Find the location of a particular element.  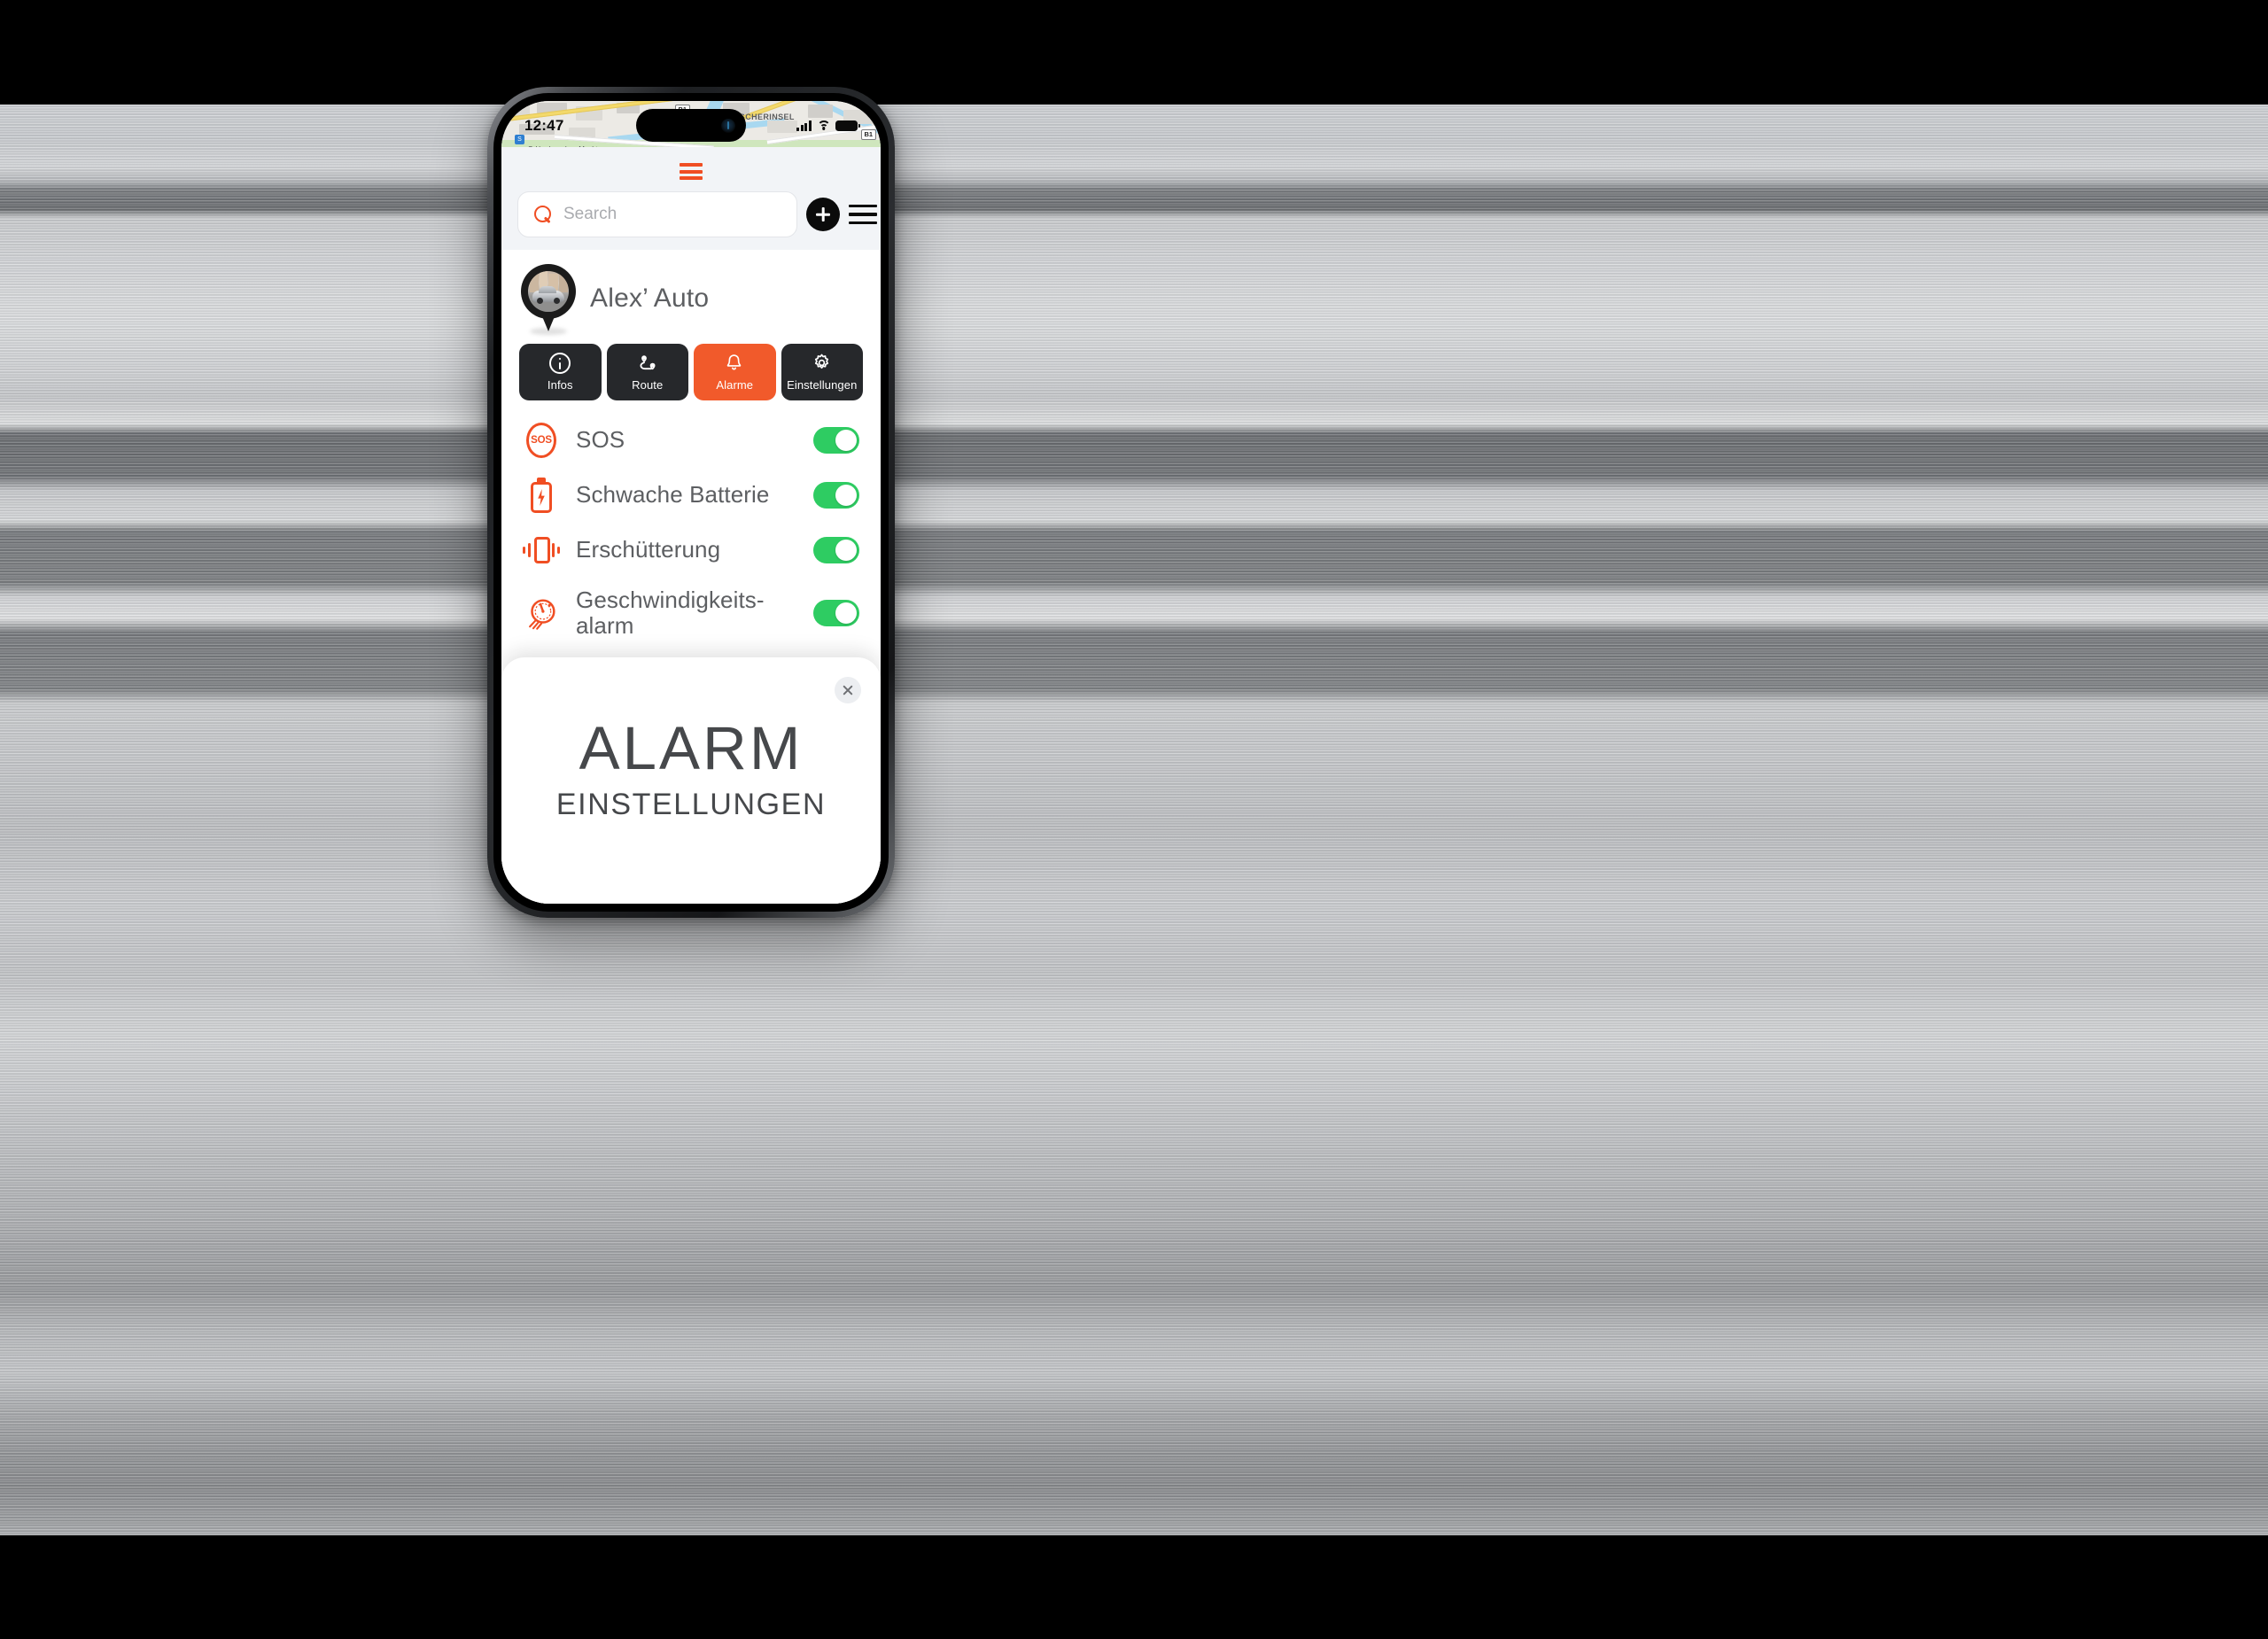

sos-icon: SOS is located at coordinates (541, 440).